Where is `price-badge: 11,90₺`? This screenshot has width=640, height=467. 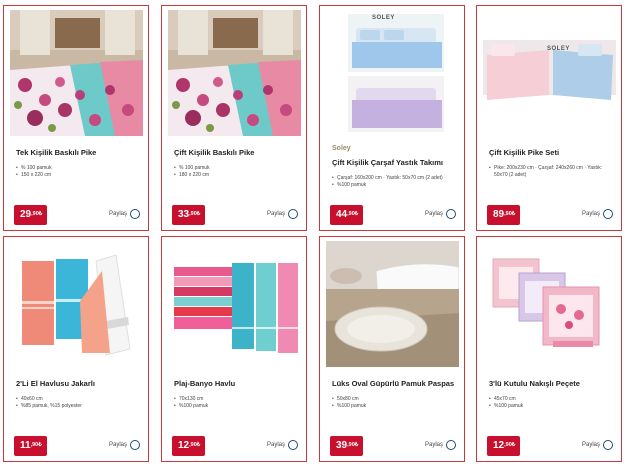
price-badge: 11,90₺ is located at coordinates (30, 446).